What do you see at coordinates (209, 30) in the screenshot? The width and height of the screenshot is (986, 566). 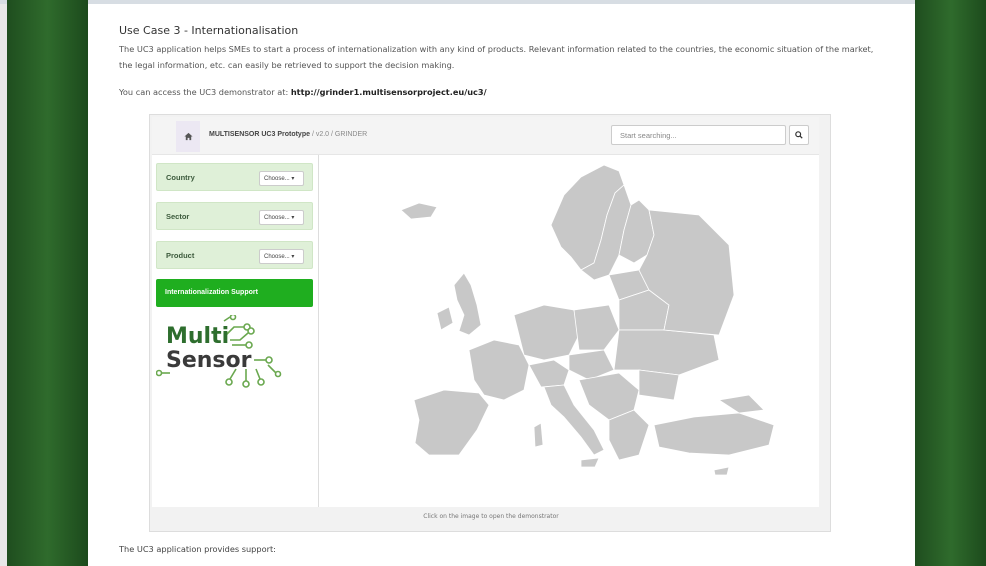 I see `use-case-title: Use Case 3 - Internationalisation` at bounding box center [209, 30].